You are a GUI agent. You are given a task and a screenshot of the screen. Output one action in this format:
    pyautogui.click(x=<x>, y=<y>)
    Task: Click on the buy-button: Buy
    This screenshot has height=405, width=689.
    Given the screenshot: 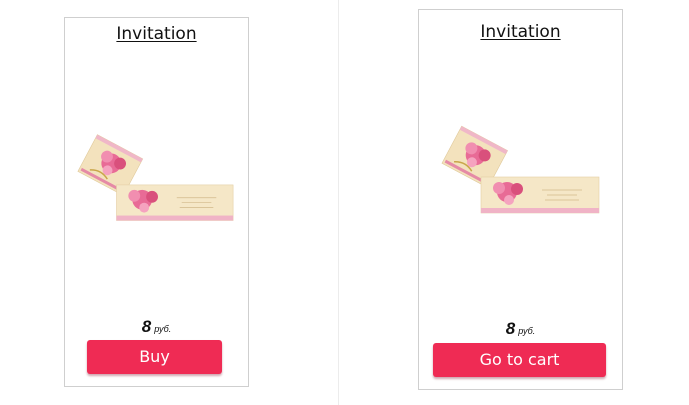 What is the action you would take?
    pyautogui.click(x=154, y=357)
    